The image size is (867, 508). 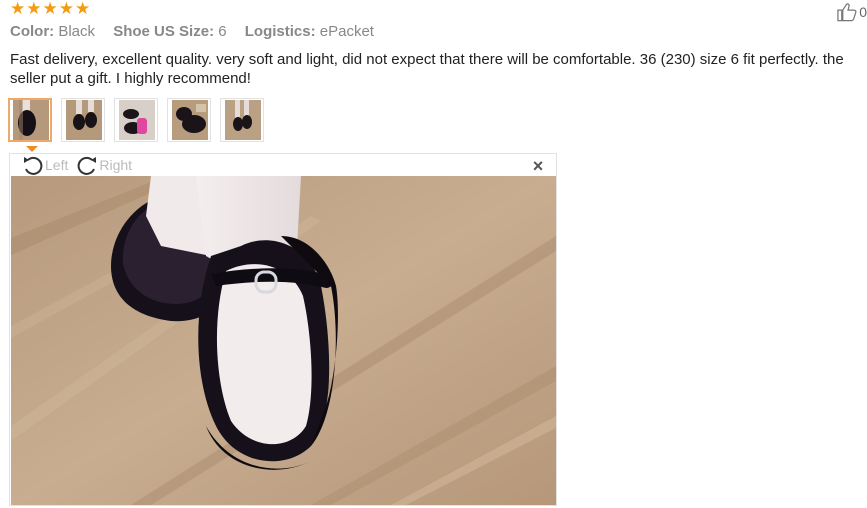 What do you see at coordinates (847, 12) in the screenshot?
I see `thumbs-up-icon` at bounding box center [847, 12].